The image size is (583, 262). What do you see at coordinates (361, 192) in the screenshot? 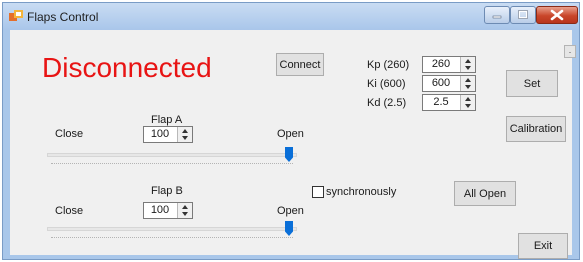
I see `synchronously-label: synchronously` at bounding box center [361, 192].